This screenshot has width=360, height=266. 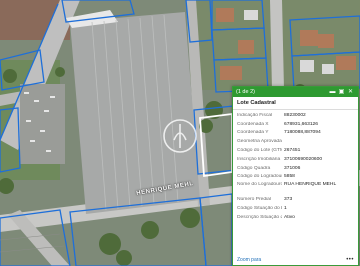 I want to click on table-row: Indicação Fiscal 88230002, so click(x=271, y=115).